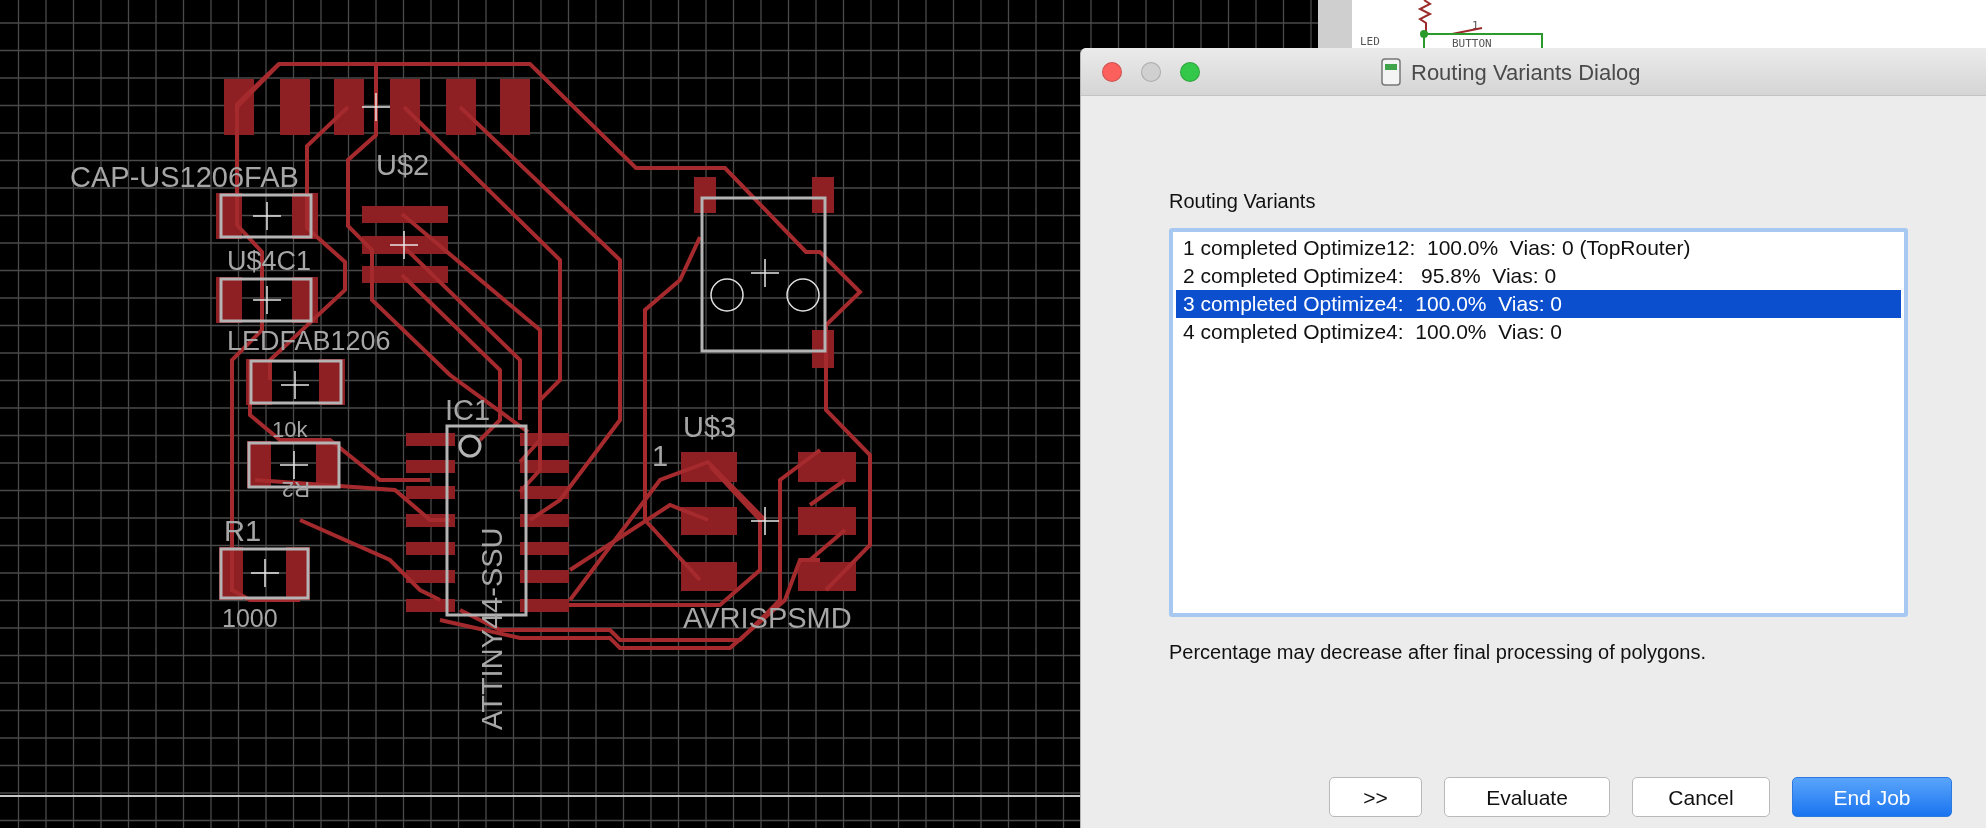 This screenshot has width=1986, height=828. I want to click on dialog-button: Cancel, so click(1701, 797).